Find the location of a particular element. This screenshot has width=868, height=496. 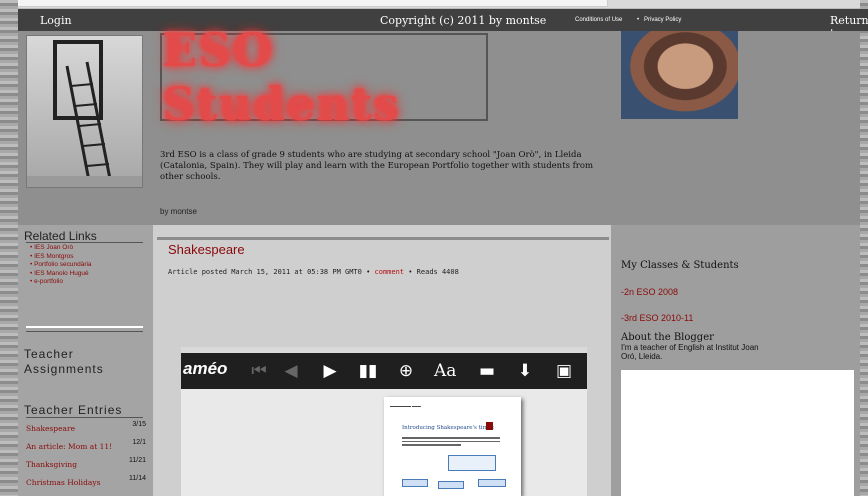

entry-row: Shakespeare 3/15 is located at coordinates (86, 430).